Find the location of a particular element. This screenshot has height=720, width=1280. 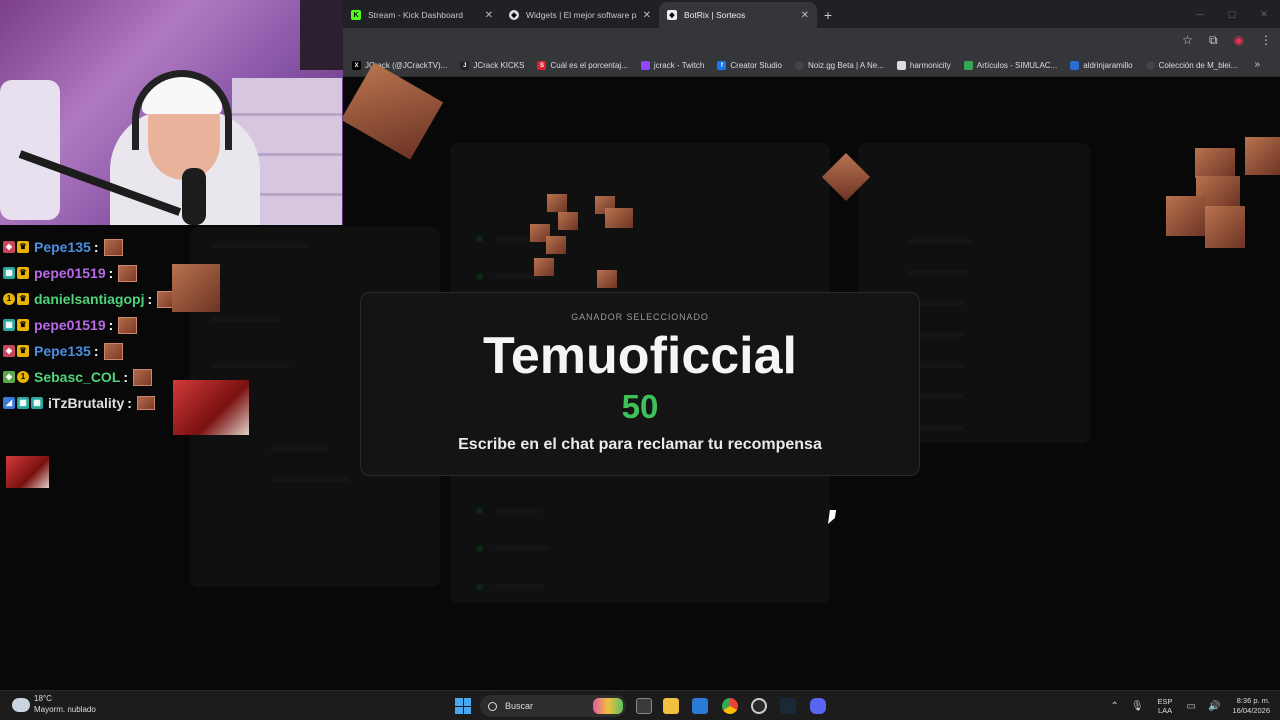

harmonicity-icon is located at coordinates (901, 65).